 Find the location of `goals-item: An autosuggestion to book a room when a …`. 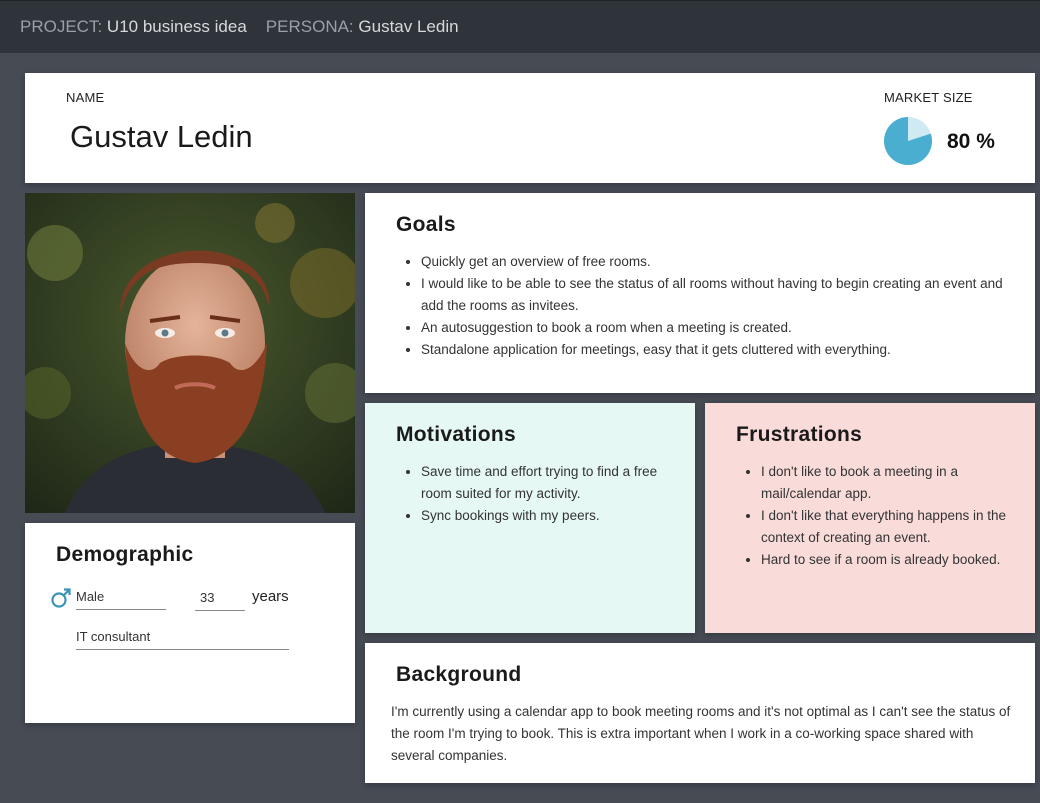

goals-item: An autosuggestion to book a room when a … is located at coordinates (713, 328).